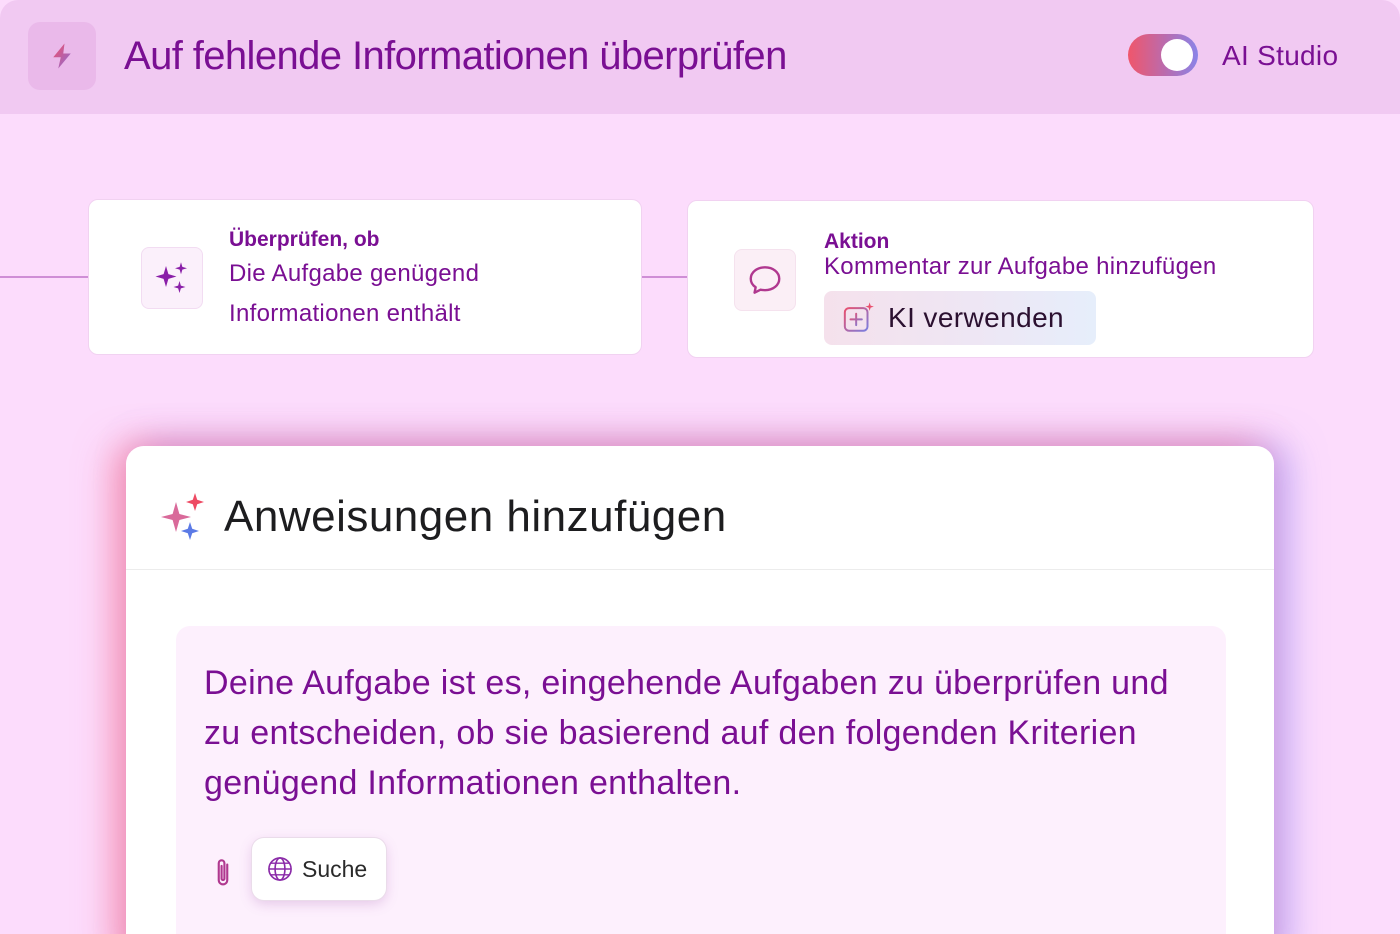  What do you see at coordinates (304, 239) in the screenshot?
I see `condition-heading: Überprüfen, ob` at bounding box center [304, 239].